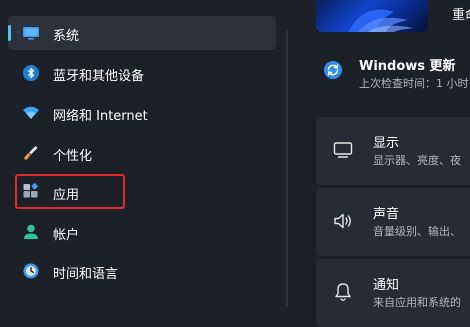 This screenshot has height=327, width=470. I want to click on sidebar-item-label: 时间和语言, so click(86, 274).